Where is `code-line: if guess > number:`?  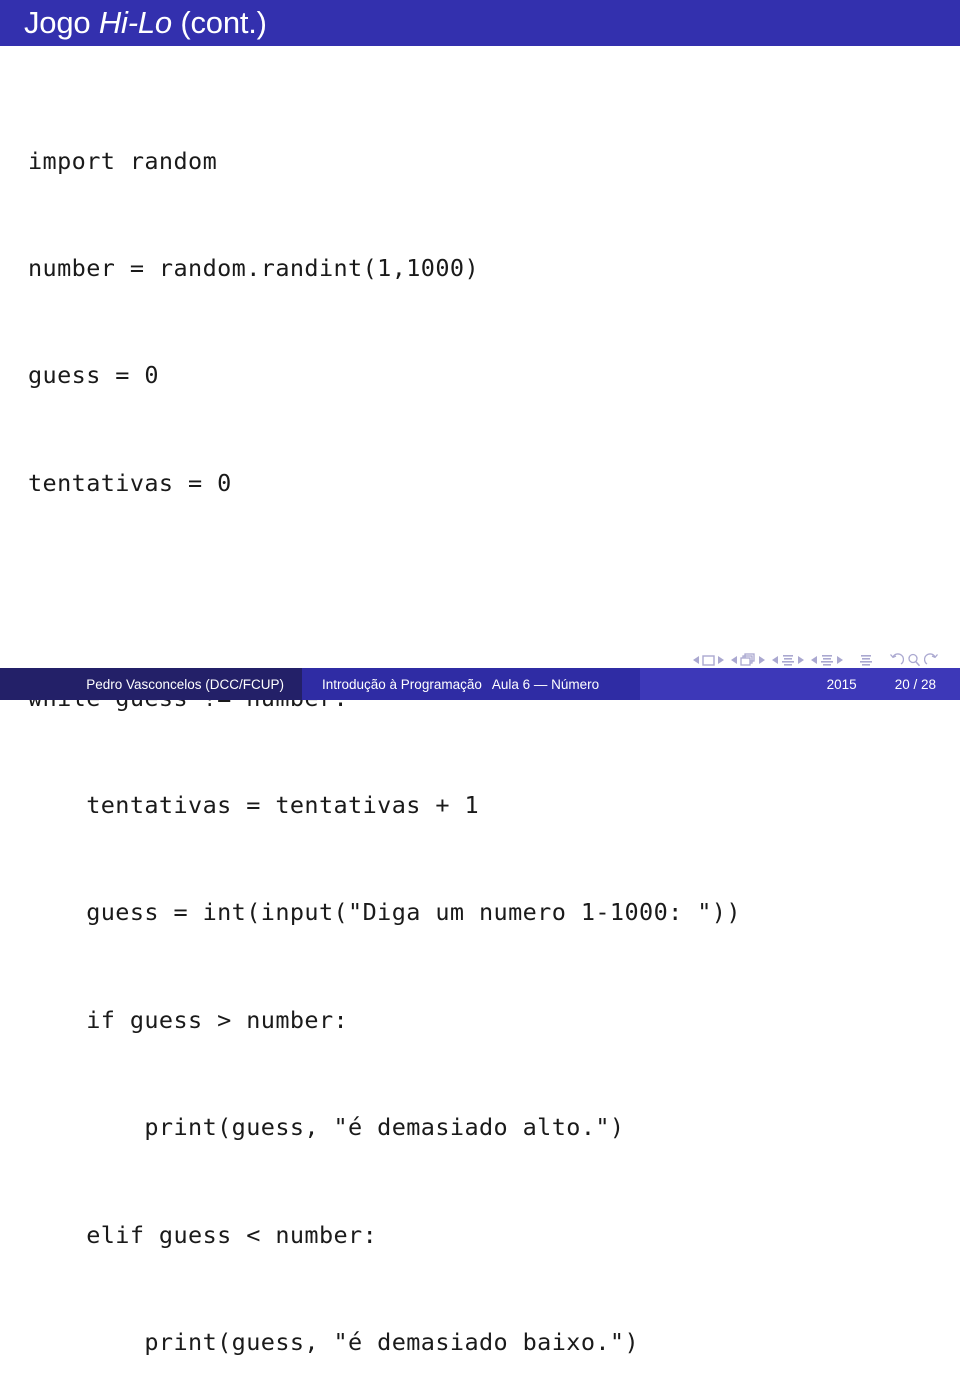 code-line: if guess > number: is located at coordinates (188, 1019).